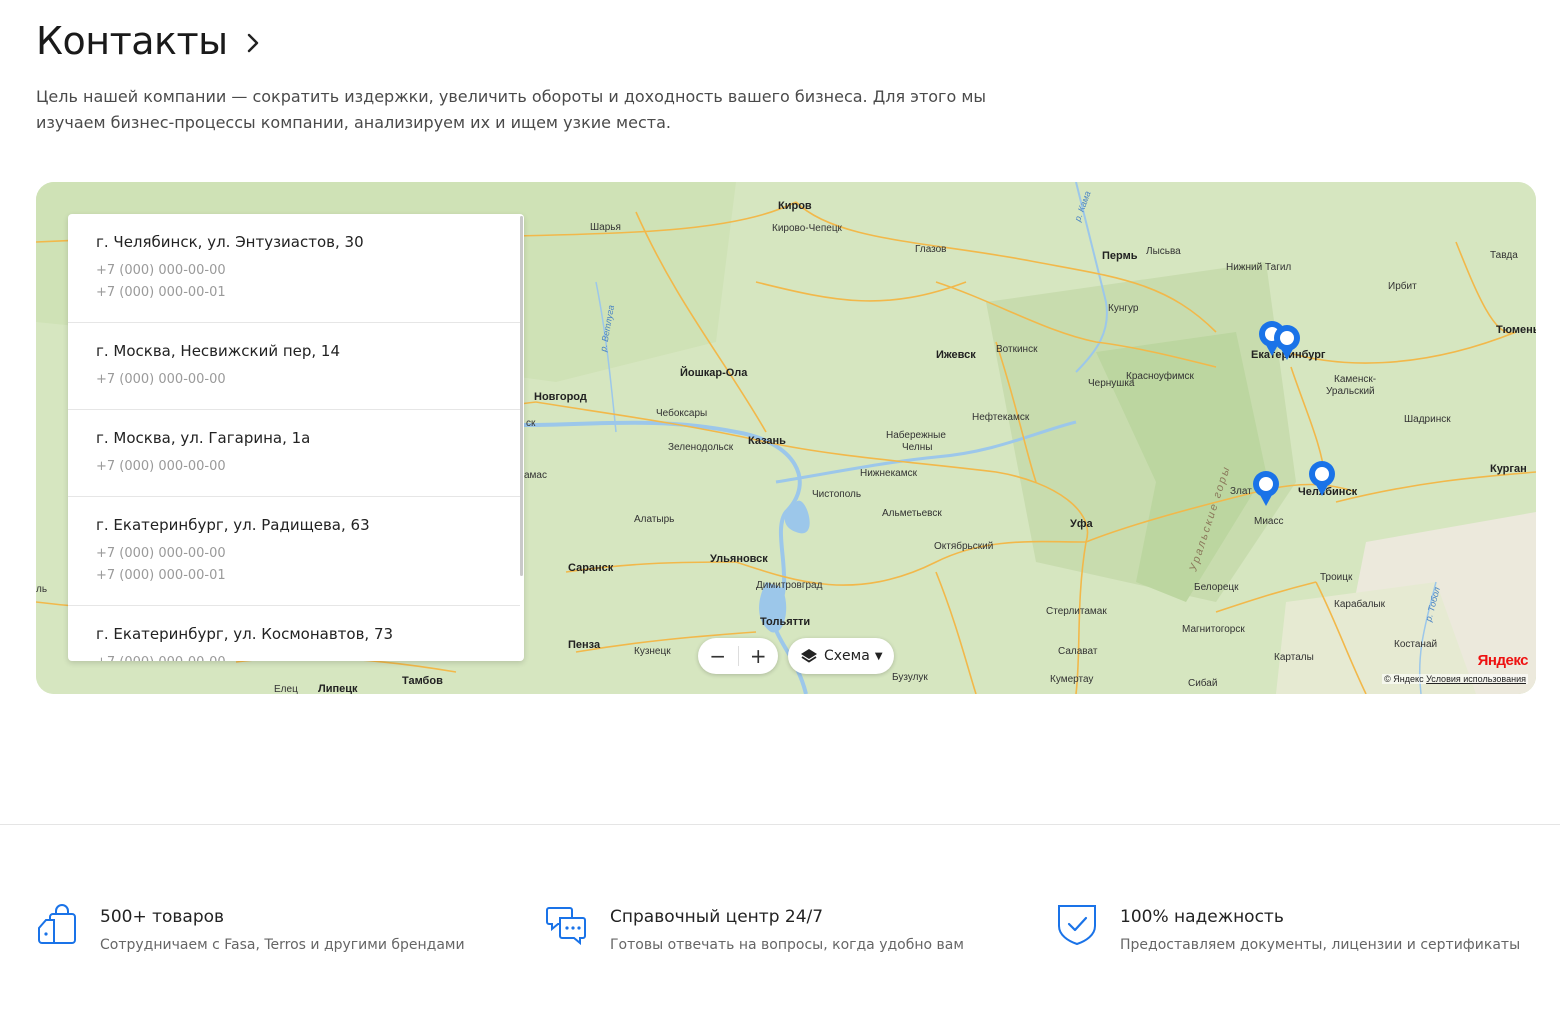 This screenshot has width=1560, height=1009. What do you see at coordinates (233, 525) in the screenshot?
I see `address-name: г. Екатеринбург, ул. Радищева, 63` at bounding box center [233, 525].